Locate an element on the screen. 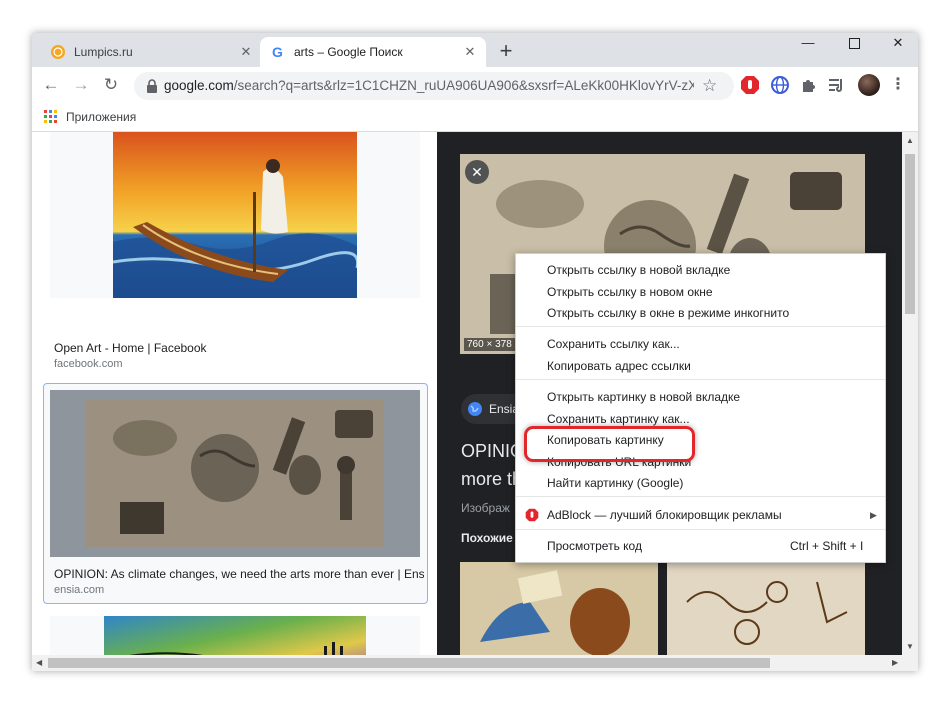 Image resolution: width=950 pixels, height=703 pixels. menu-open-link-incognito: Открыть ссылку в окне в режиме инкогнито is located at coordinates (700, 313).